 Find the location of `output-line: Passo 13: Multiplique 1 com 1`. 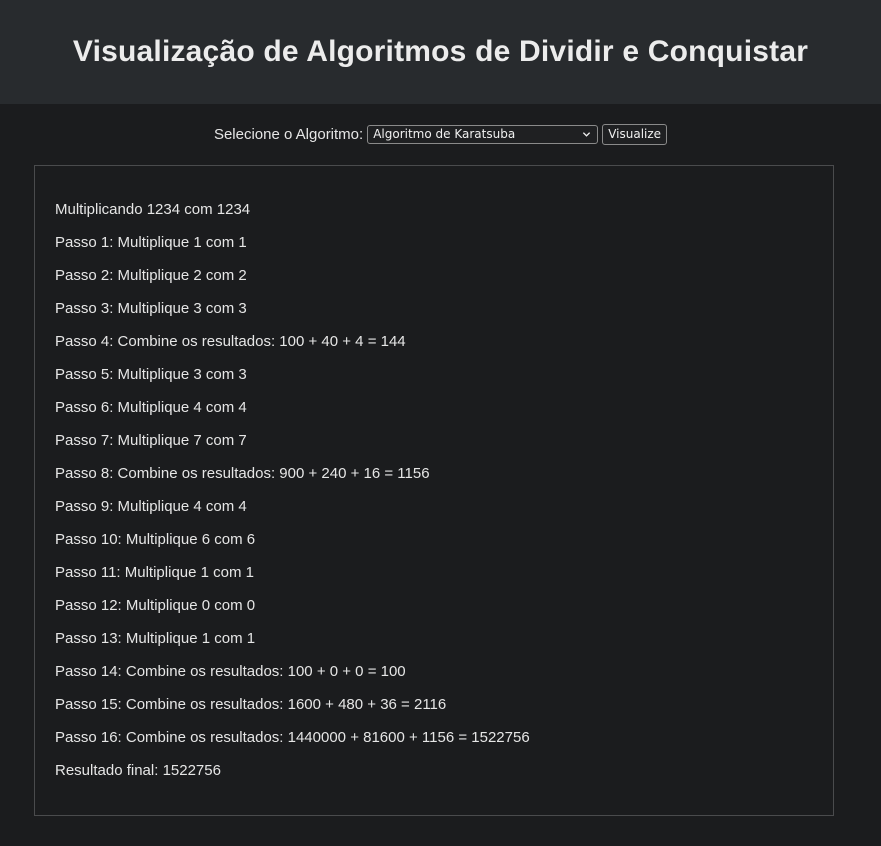

output-line: Passo 13: Multiplique 1 com 1 is located at coordinates (155, 638).